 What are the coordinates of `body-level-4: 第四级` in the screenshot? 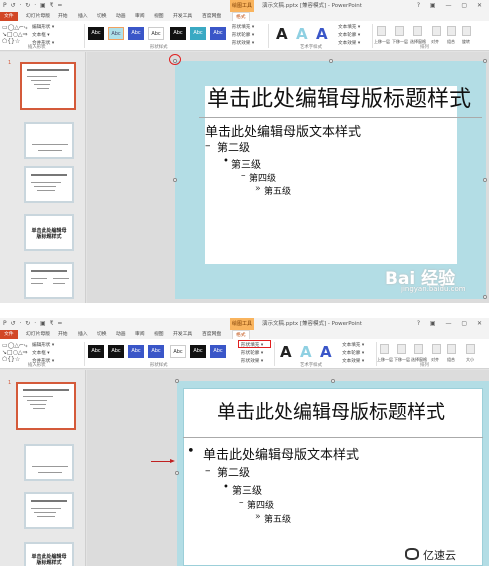 It's located at (260, 504).